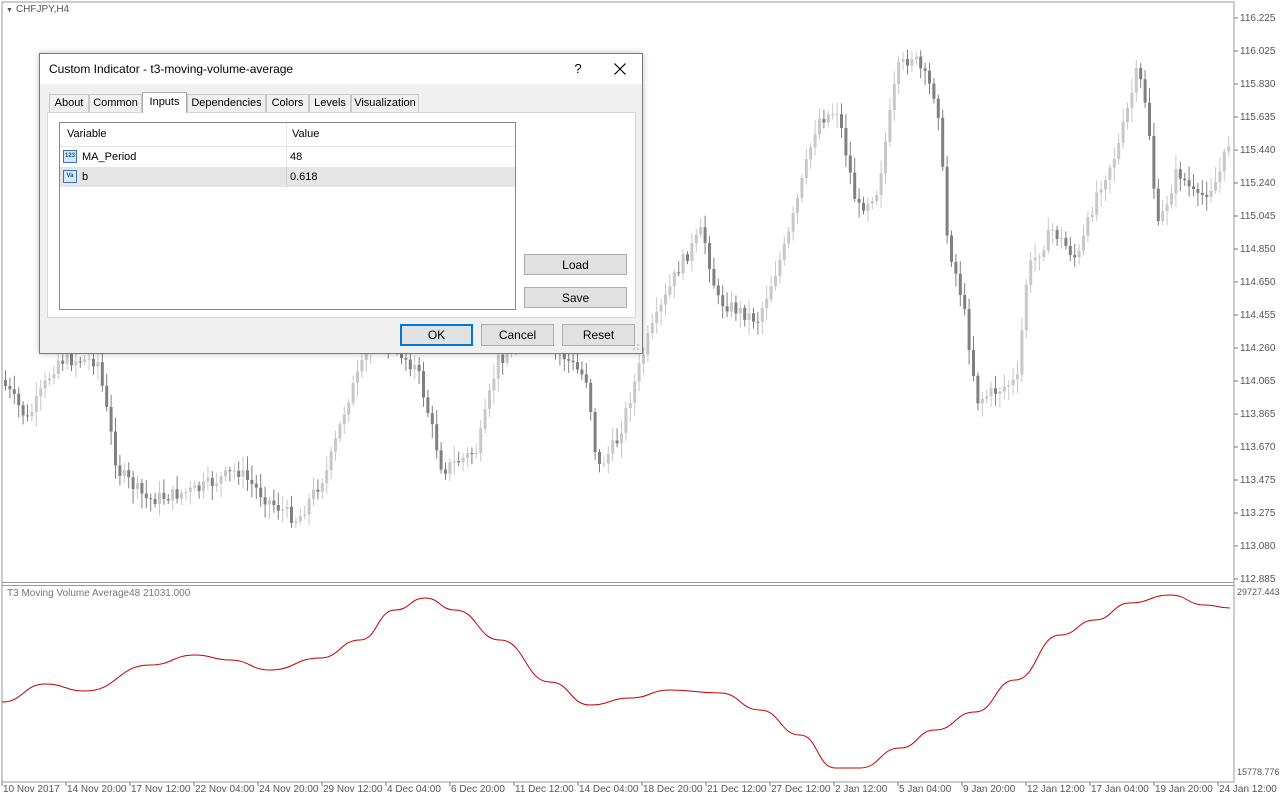  Describe the element at coordinates (226, 103) in the screenshot. I see `tab-dependencies: Dependencies` at that location.